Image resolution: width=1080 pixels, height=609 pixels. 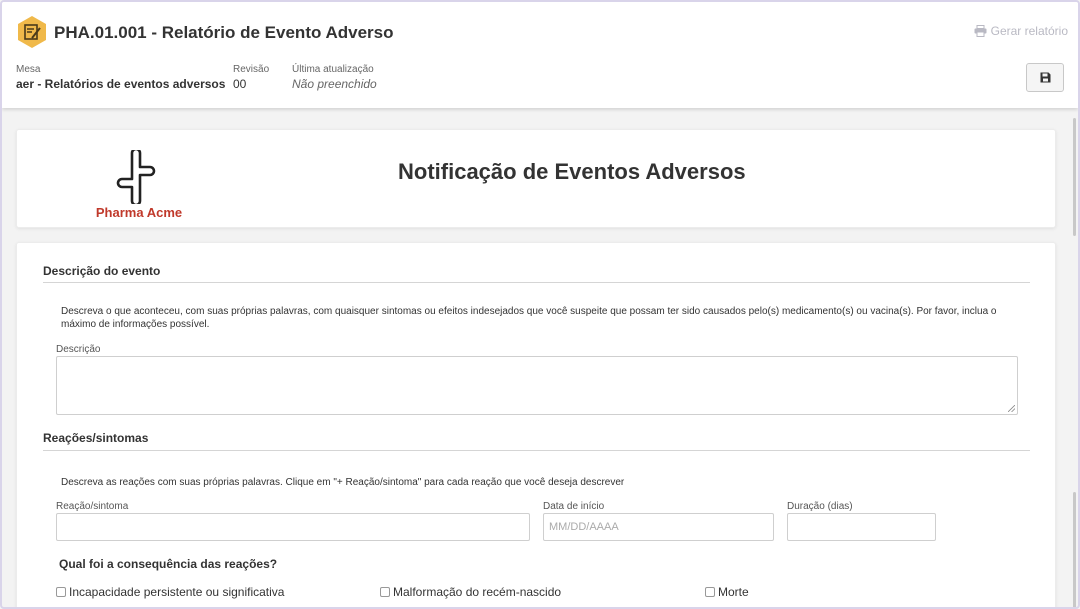 What do you see at coordinates (224, 32) in the screenshot?
I see `page-title: PHA.01.001 - Relatório de Evento Adverso` at bounding box center [224, 32].